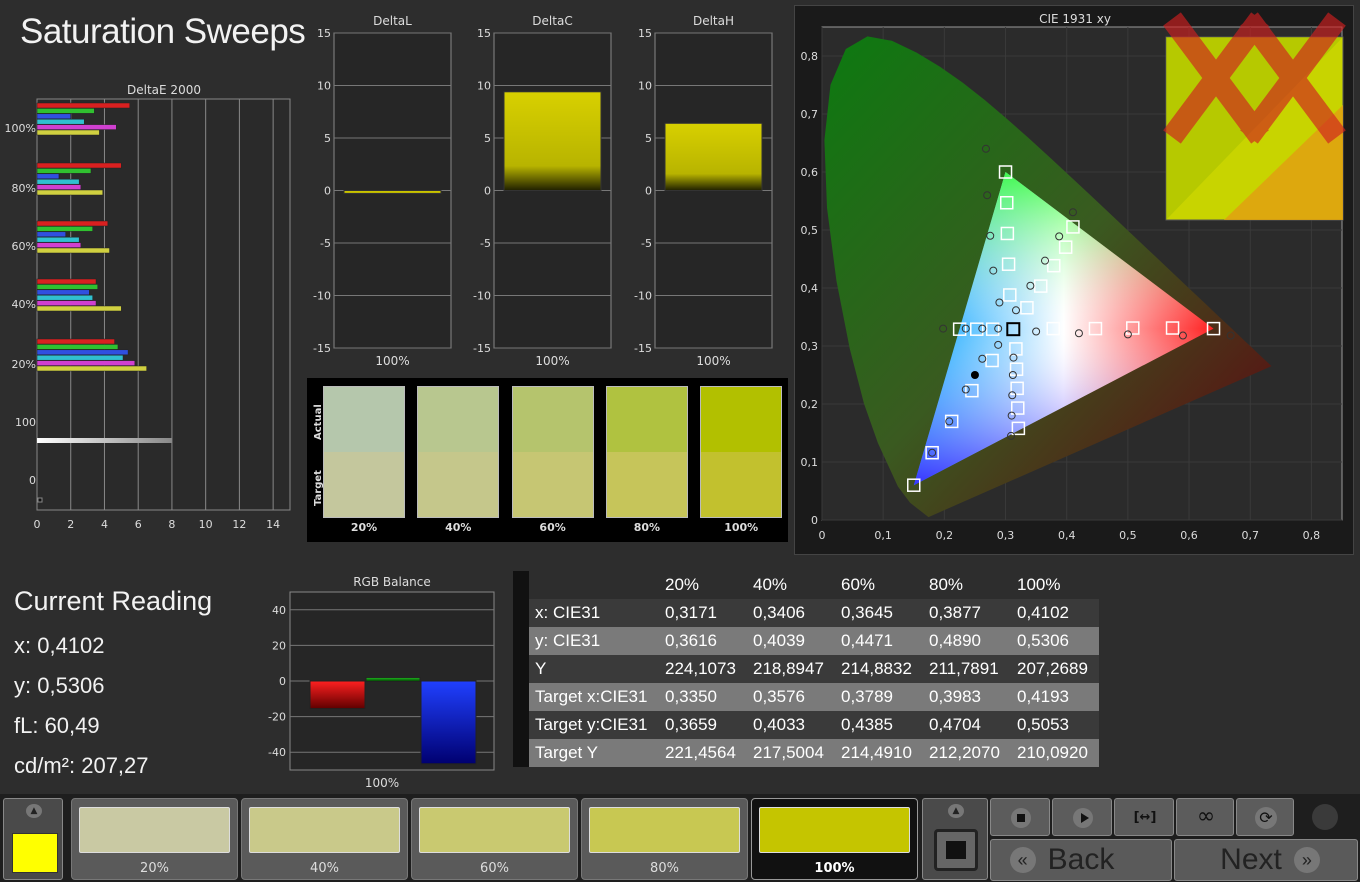  I want to click on delta-ytick: 10, so click(645, 86).